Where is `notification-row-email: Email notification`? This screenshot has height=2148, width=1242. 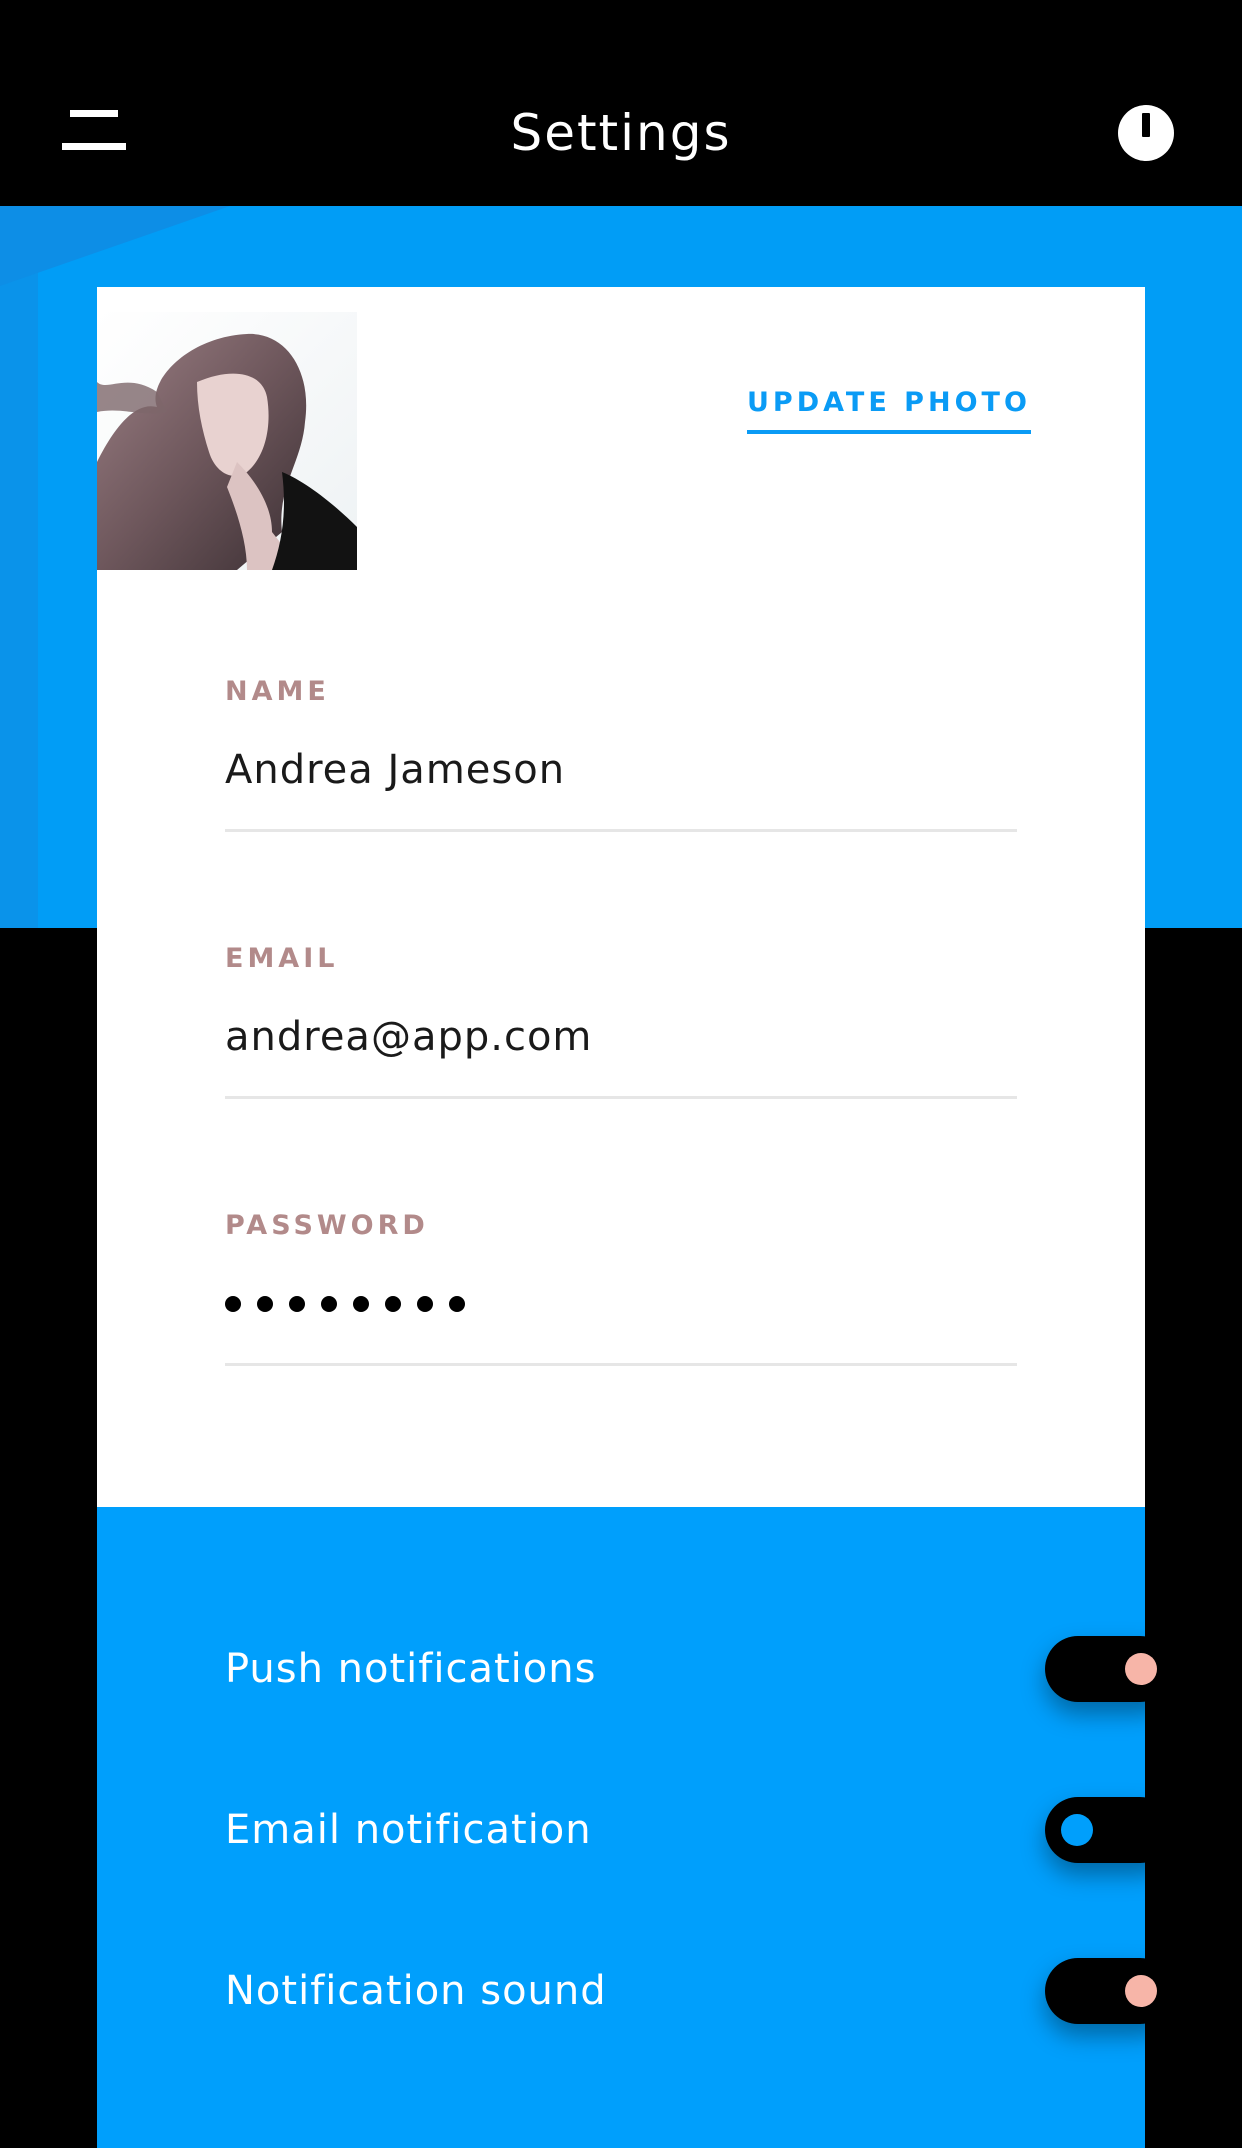 notification-row-email: Email notification is located at coordinates (699, 1830).